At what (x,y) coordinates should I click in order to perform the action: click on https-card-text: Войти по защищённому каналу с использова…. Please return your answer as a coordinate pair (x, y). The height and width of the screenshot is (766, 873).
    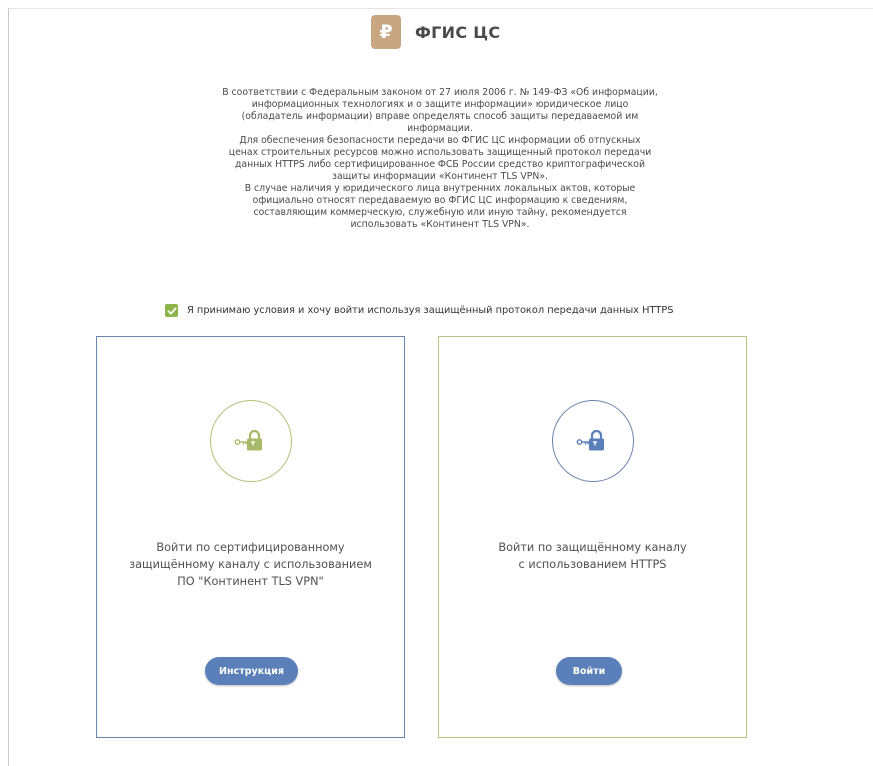
    Looking at the image, I should click on (592, 556).